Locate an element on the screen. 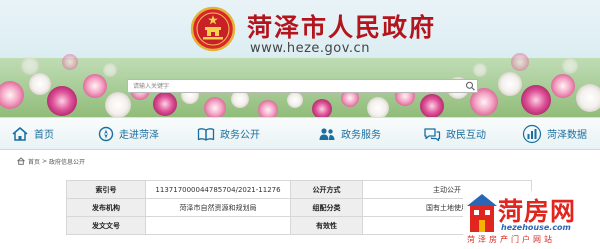 The image size is (600, 249). breadcrumb: 首页 > 政府信息公开 is located at coordinates (51, 161).